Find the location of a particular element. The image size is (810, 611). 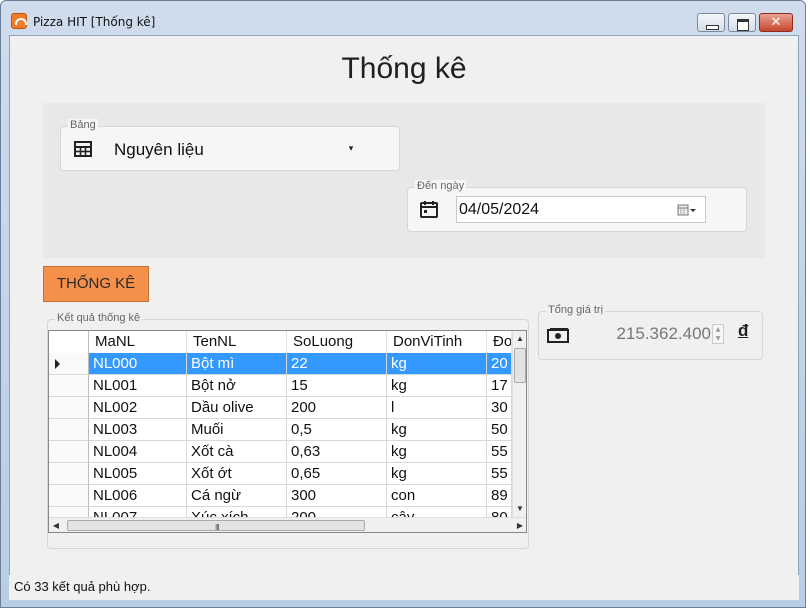

maximize-button is located at coordinates (742, 22).